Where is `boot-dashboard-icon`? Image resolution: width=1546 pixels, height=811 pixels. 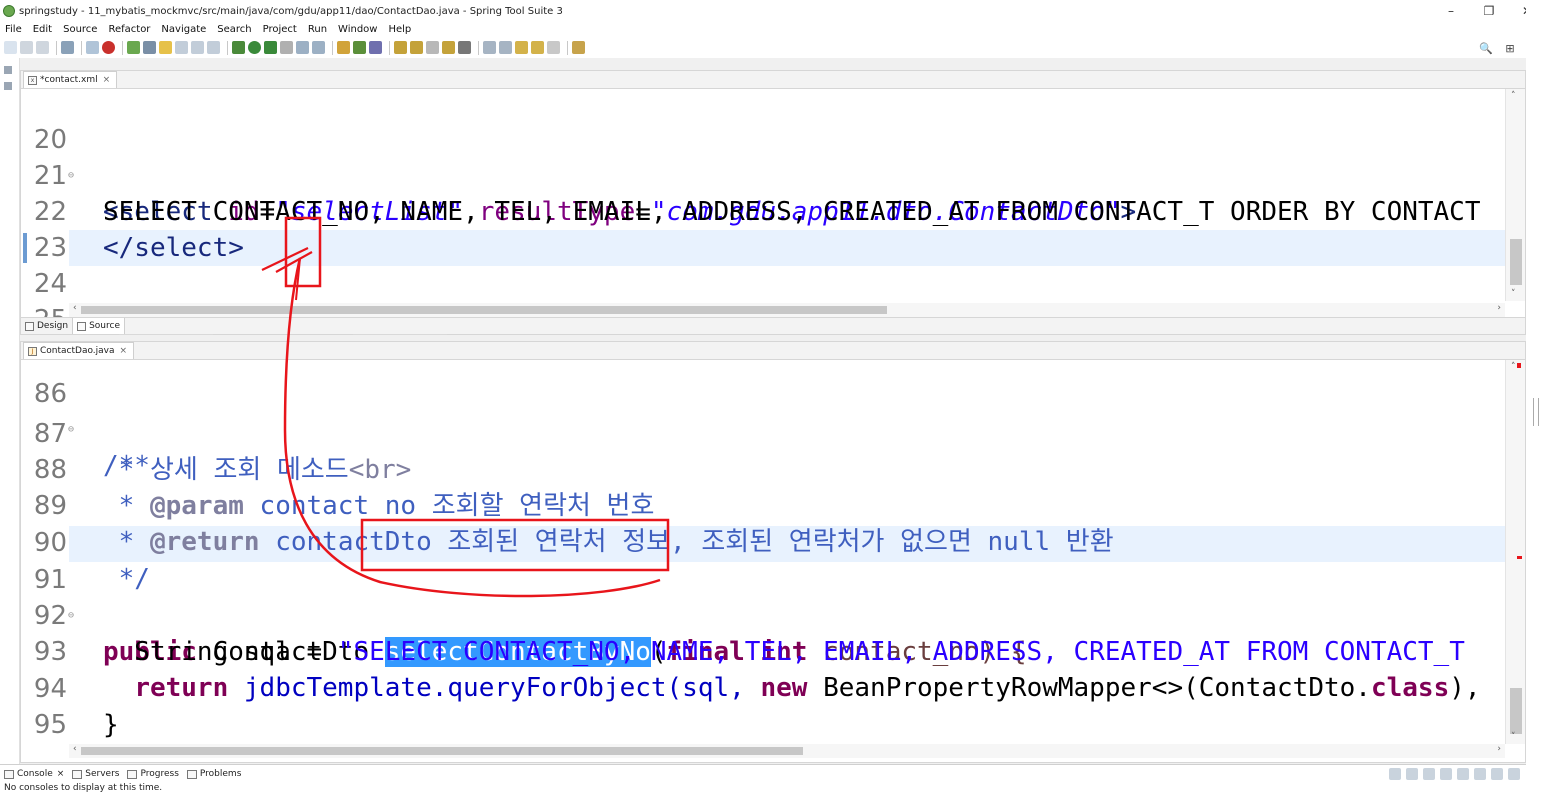
boot-dashboard-icon is located at coordinates (133, 47).